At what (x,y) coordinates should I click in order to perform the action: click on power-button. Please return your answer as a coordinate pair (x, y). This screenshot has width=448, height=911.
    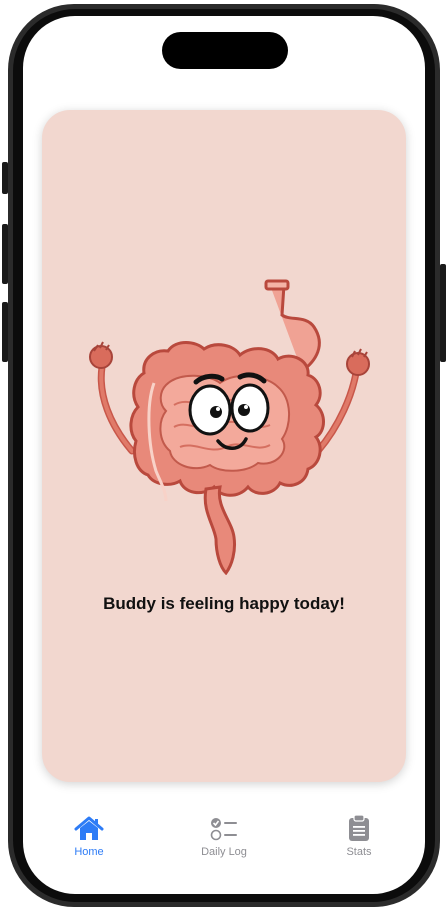
    Looking at the image, I should click on (443, 313).